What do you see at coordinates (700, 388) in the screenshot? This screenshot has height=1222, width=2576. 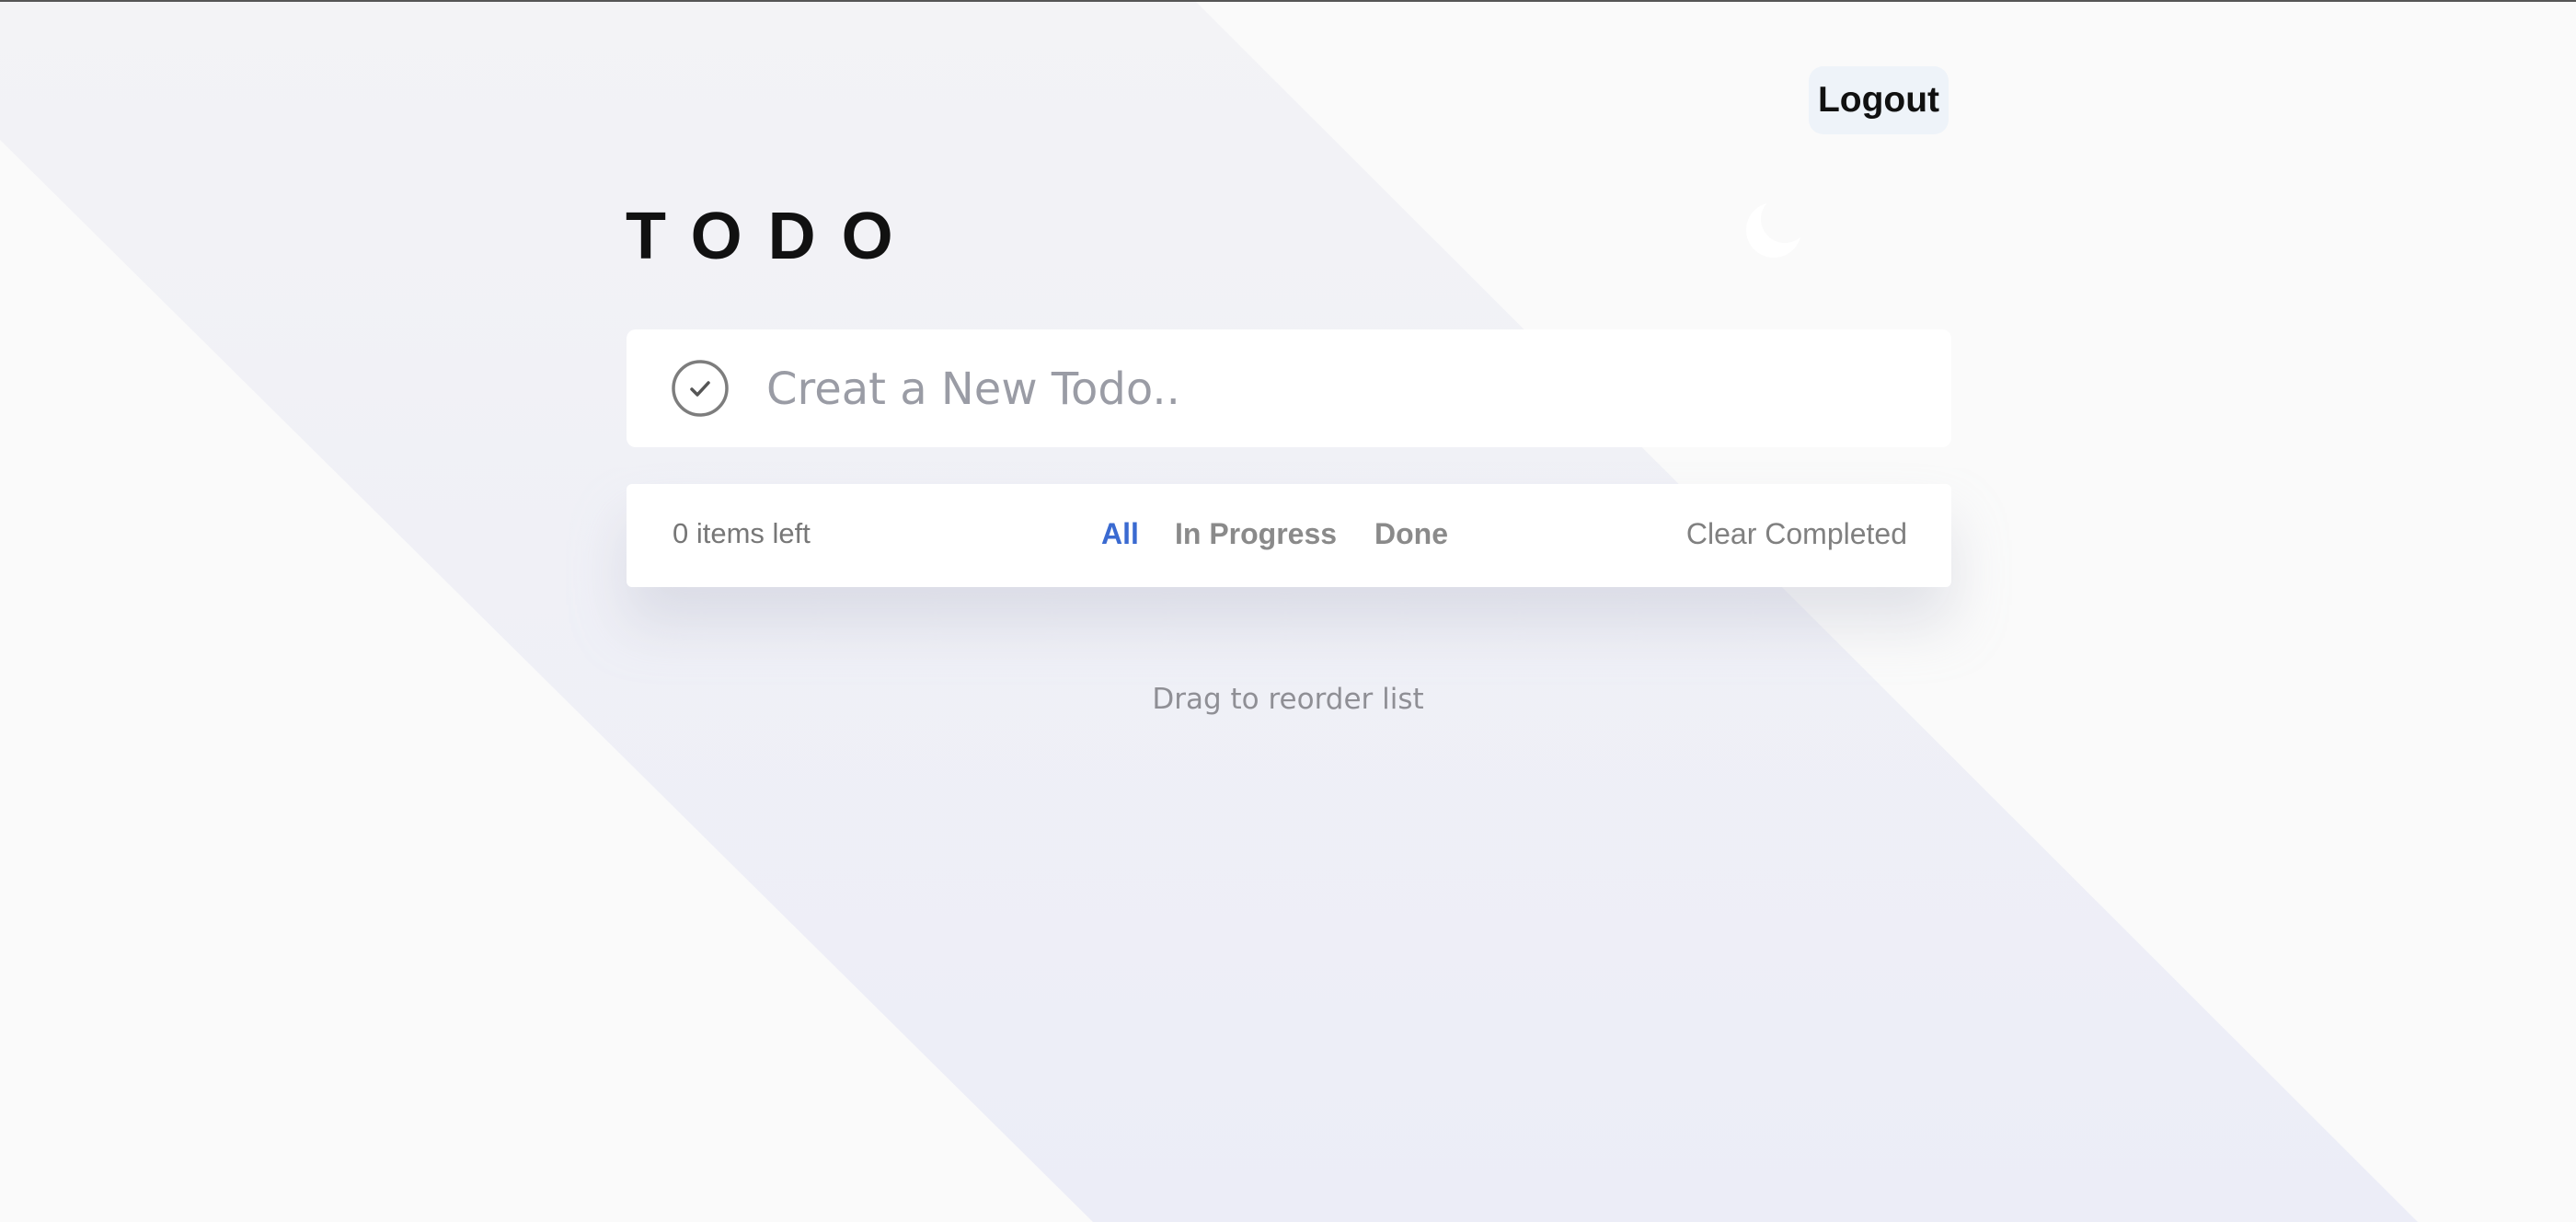 I see `check-circle-icon` at bounding box center [700, 388].